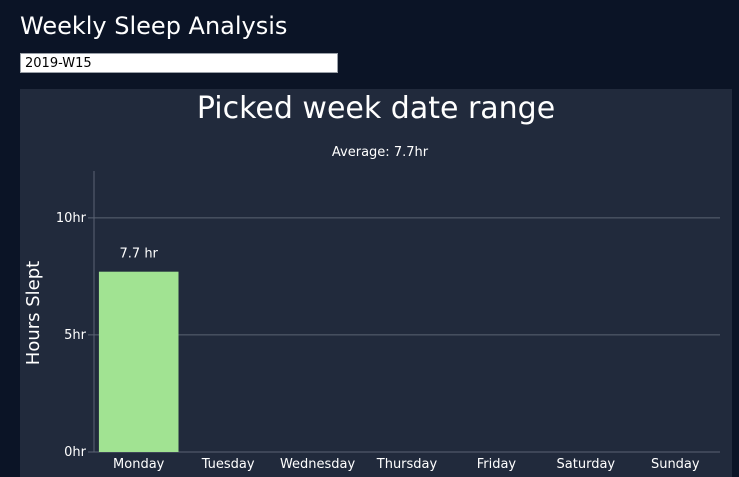  What do you see at coordinates (228, 464) in the screenshot?
I see `x-tick-label-tuesday: Tuesday` at bounding box center [228, 464].